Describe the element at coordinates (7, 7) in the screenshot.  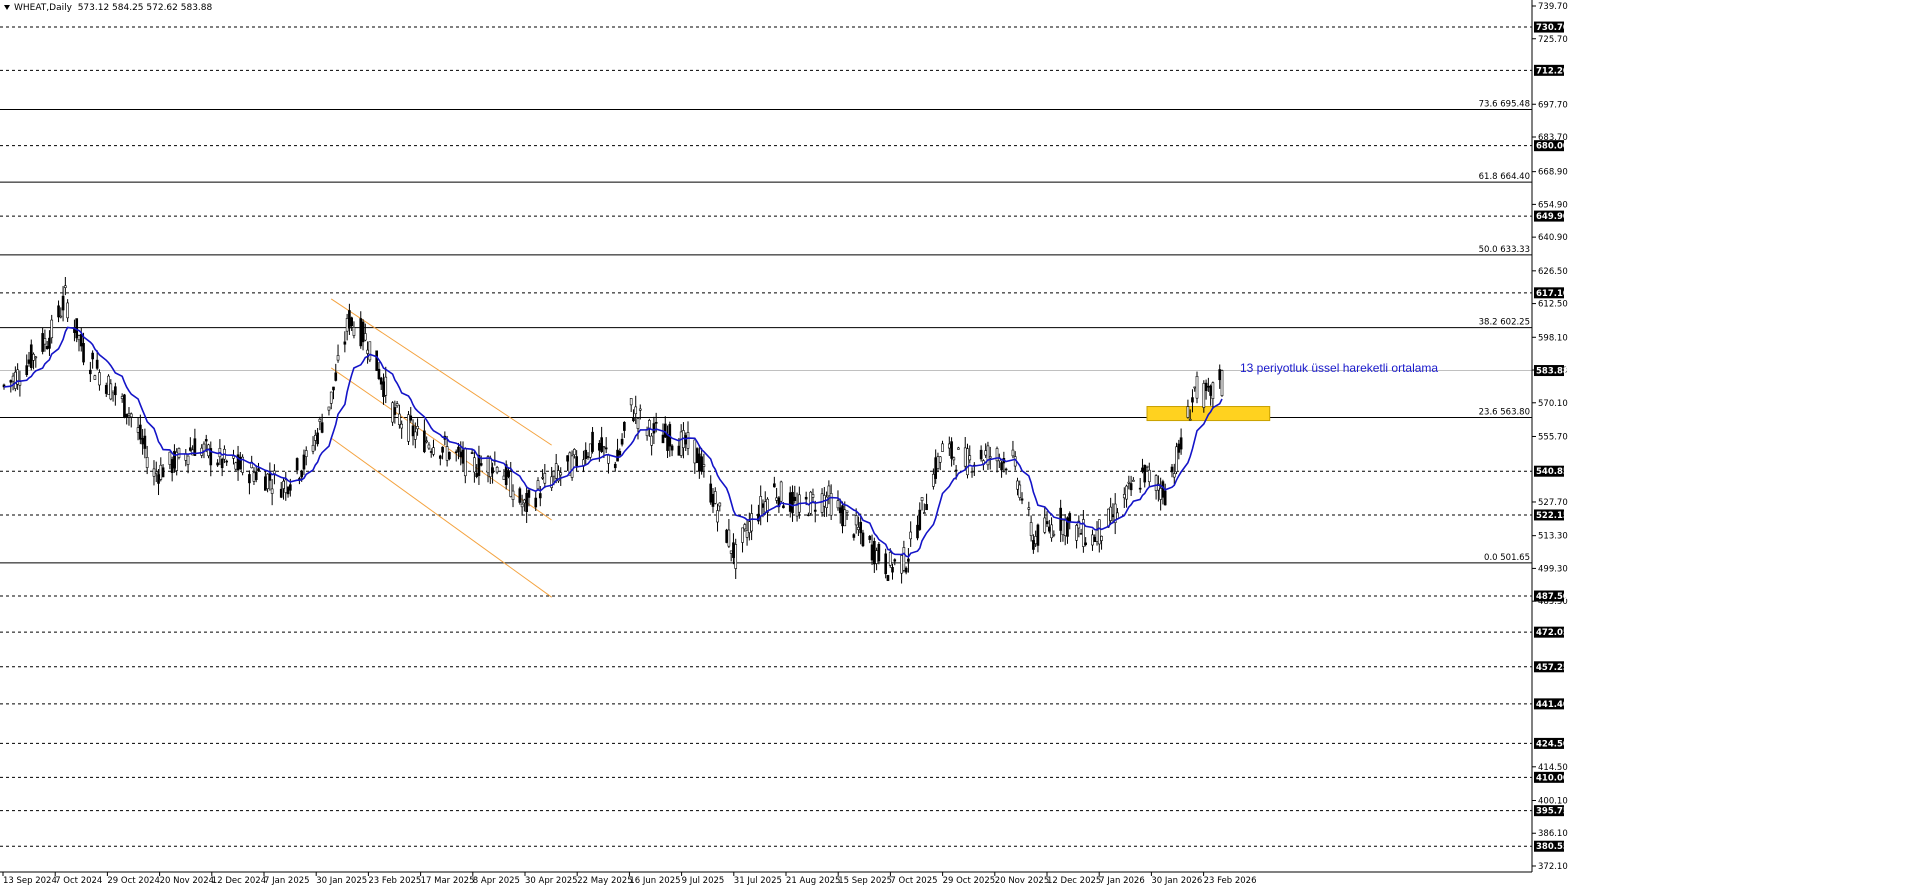
I see `dropdown-triangle-icon` at that location.